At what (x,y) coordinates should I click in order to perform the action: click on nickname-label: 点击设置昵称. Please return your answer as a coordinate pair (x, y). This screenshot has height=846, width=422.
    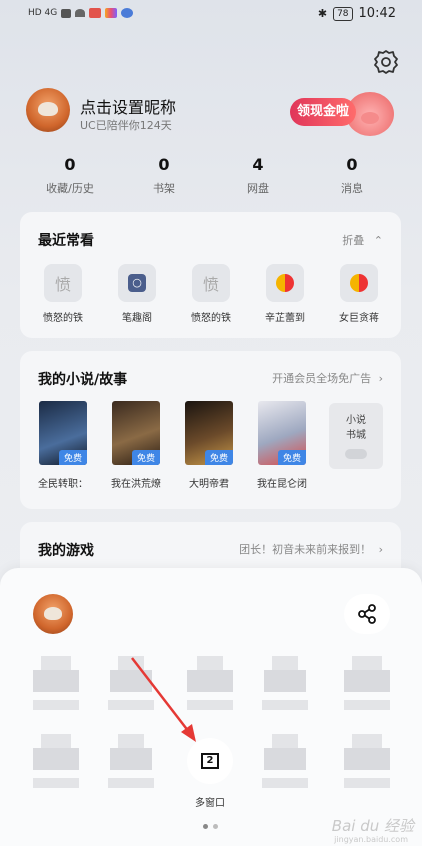
    Looking at the image, I should click on (128, 106).